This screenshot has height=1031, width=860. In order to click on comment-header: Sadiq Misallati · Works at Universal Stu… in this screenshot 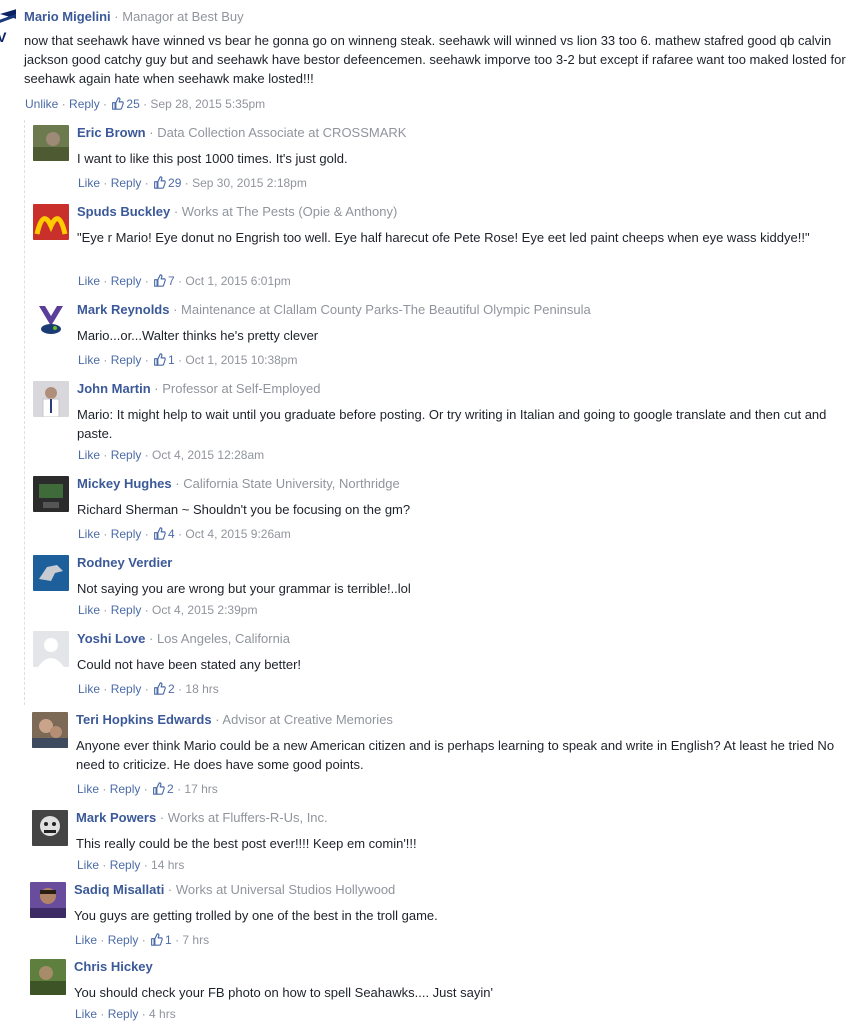, I will do `click(234, 890)`.